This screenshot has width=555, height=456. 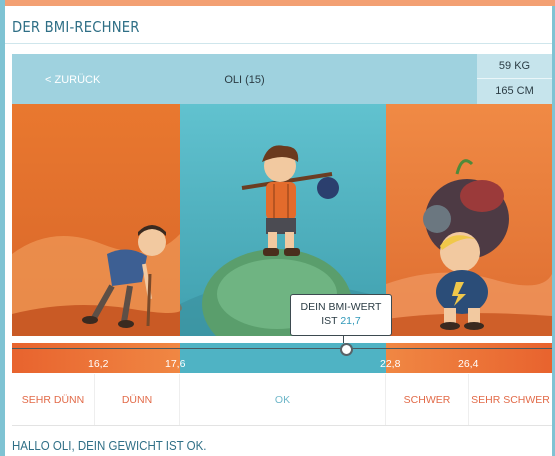 What do you see at coordinates (343, 339) in the screenshot?
I see `bubble-pointer` at bounding box center [343, 339].